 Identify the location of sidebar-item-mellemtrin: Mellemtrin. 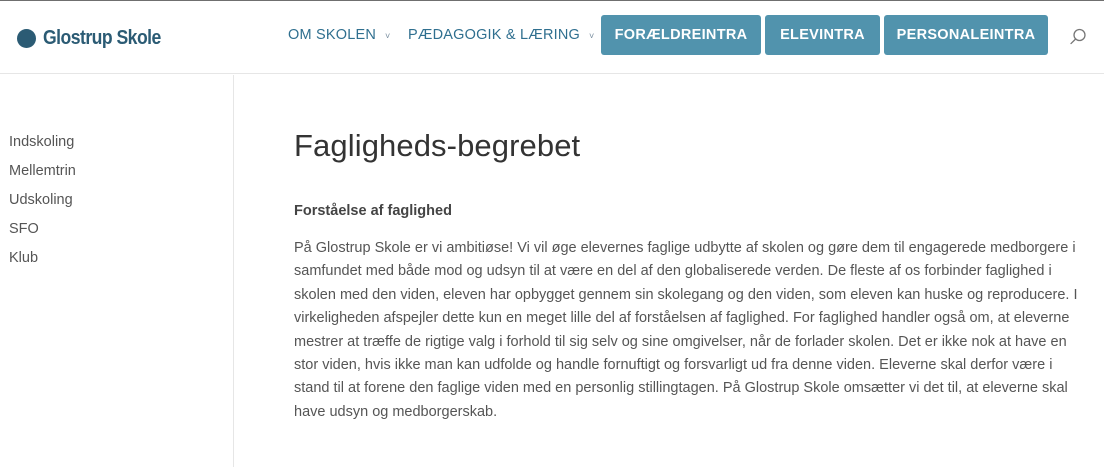
(42, 171).